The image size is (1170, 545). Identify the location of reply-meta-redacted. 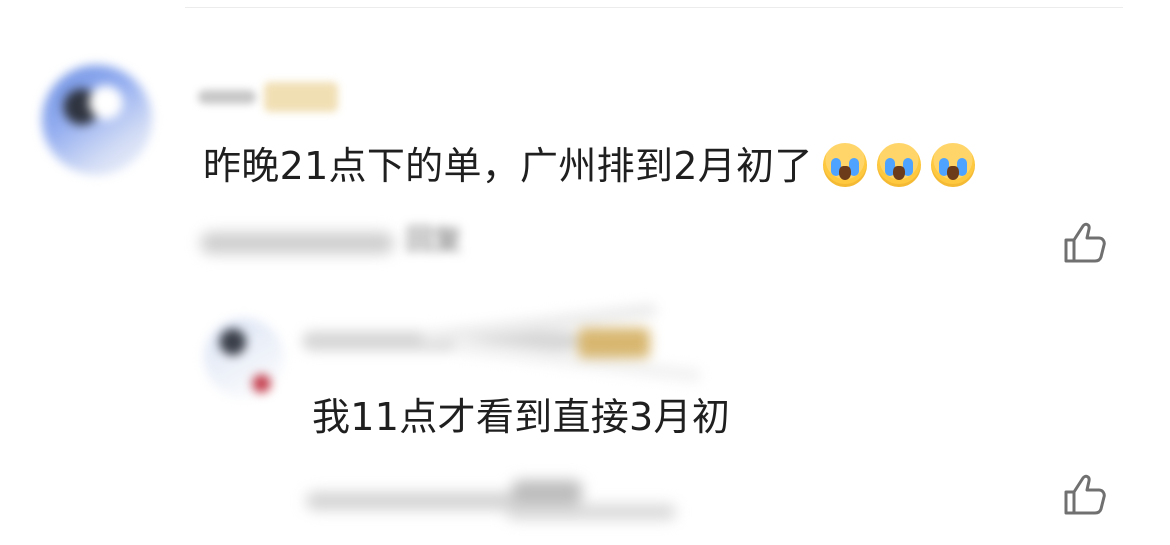
(496, 503).